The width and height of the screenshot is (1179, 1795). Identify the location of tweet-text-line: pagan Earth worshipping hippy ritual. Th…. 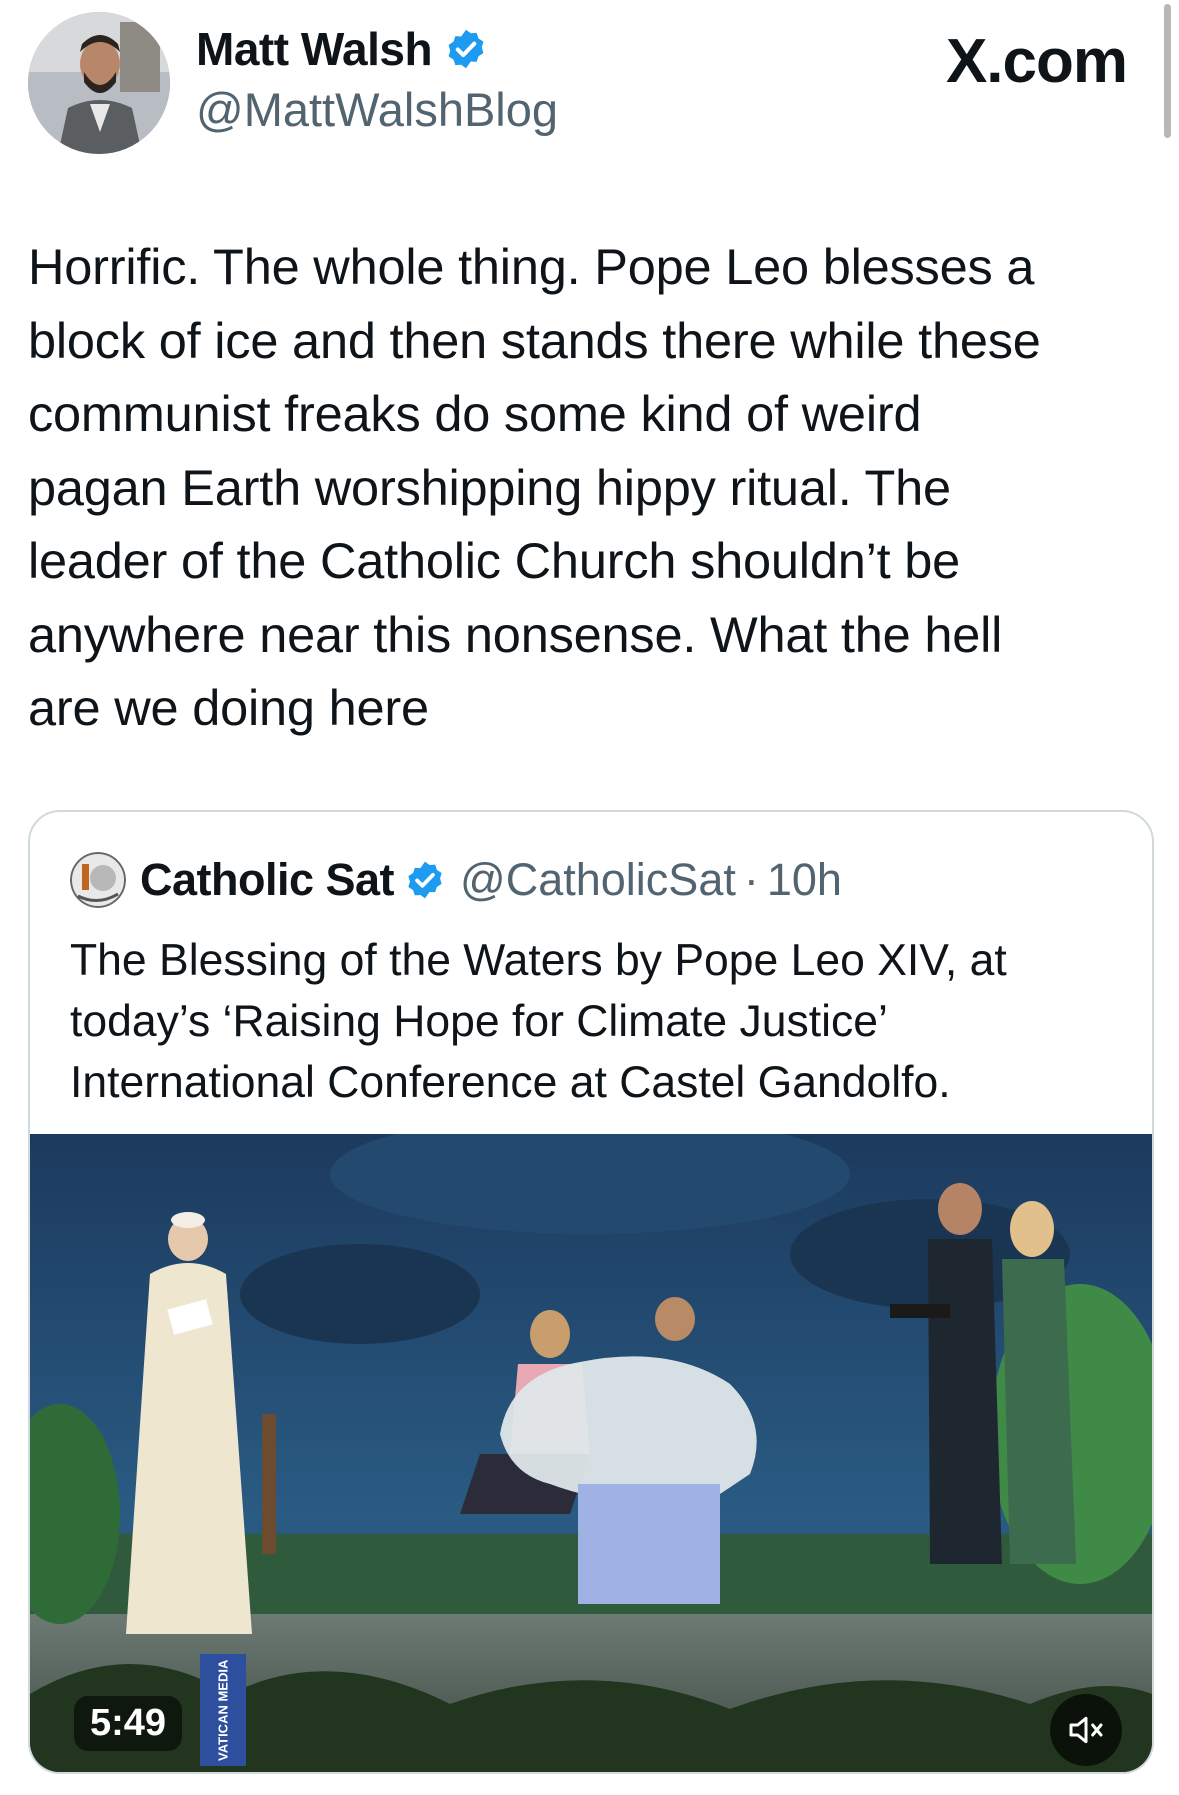
(489, 487).